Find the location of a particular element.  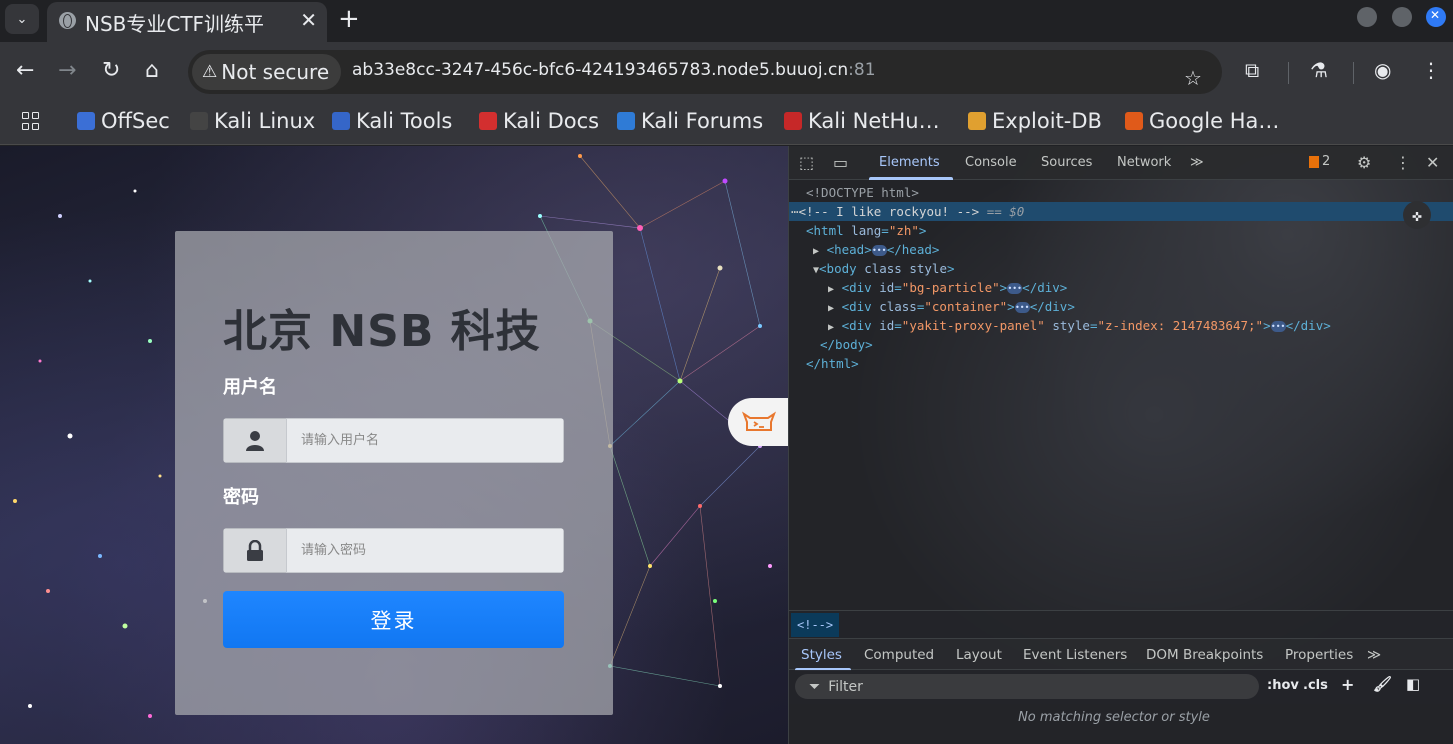

new-tab-button: + is located at coordinates (349, 19).